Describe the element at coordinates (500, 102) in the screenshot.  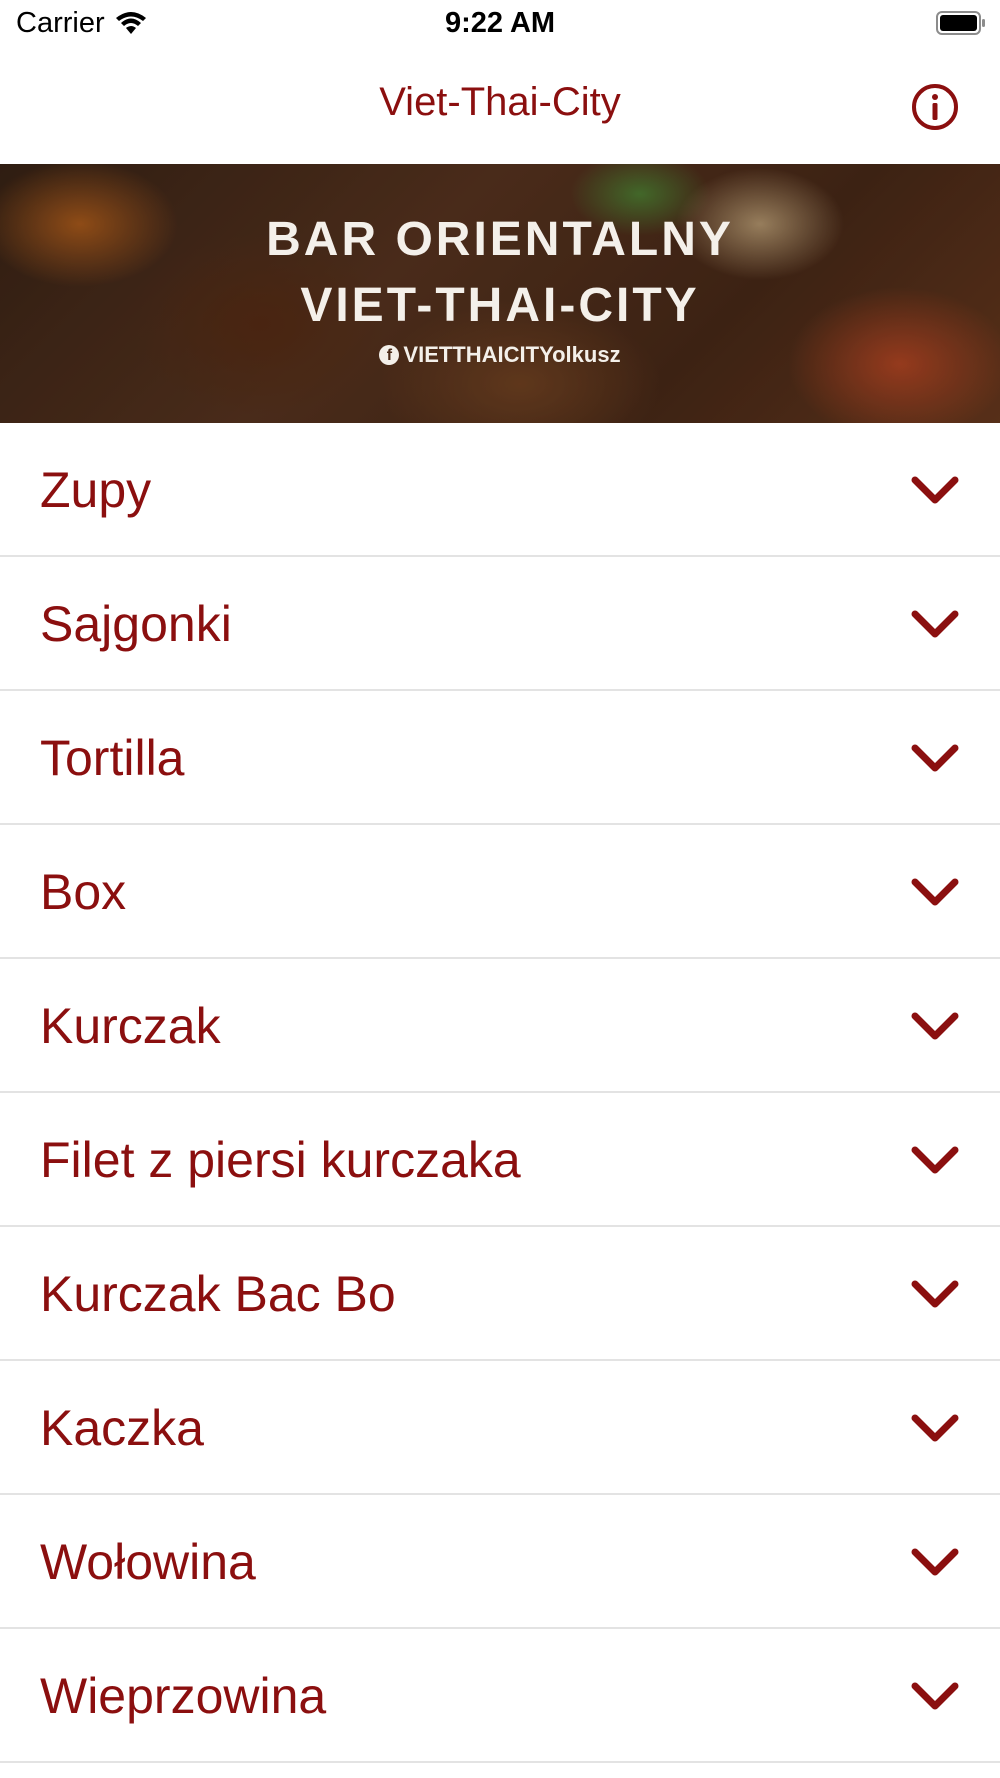
I see `nav-title: Viet-Thai-City` at that location.